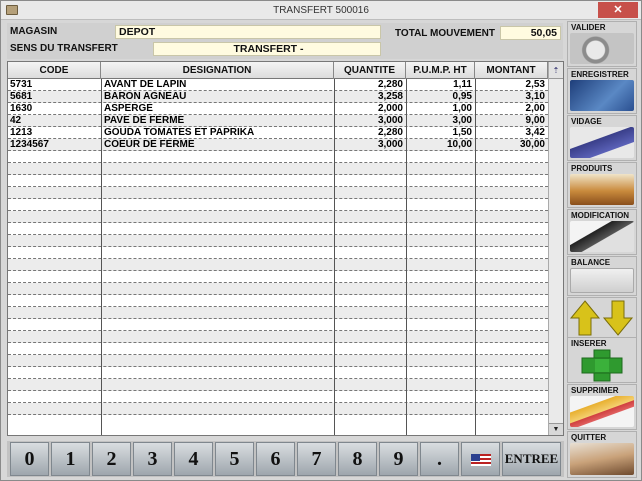 Image resolution: width=642 pixels, height=481 pixels. What do you see at coordinates (278, 121) in the screenshot?
I see `table-row: 42 PAVE DE FERME 3,000 3,00 9,00` at bounding box center [278, 121].